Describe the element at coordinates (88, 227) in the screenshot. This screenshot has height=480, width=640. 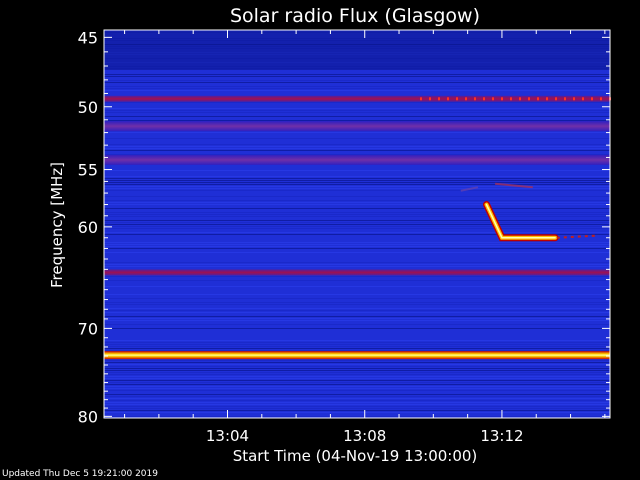
I see `y-tick-label: 60` at that location.